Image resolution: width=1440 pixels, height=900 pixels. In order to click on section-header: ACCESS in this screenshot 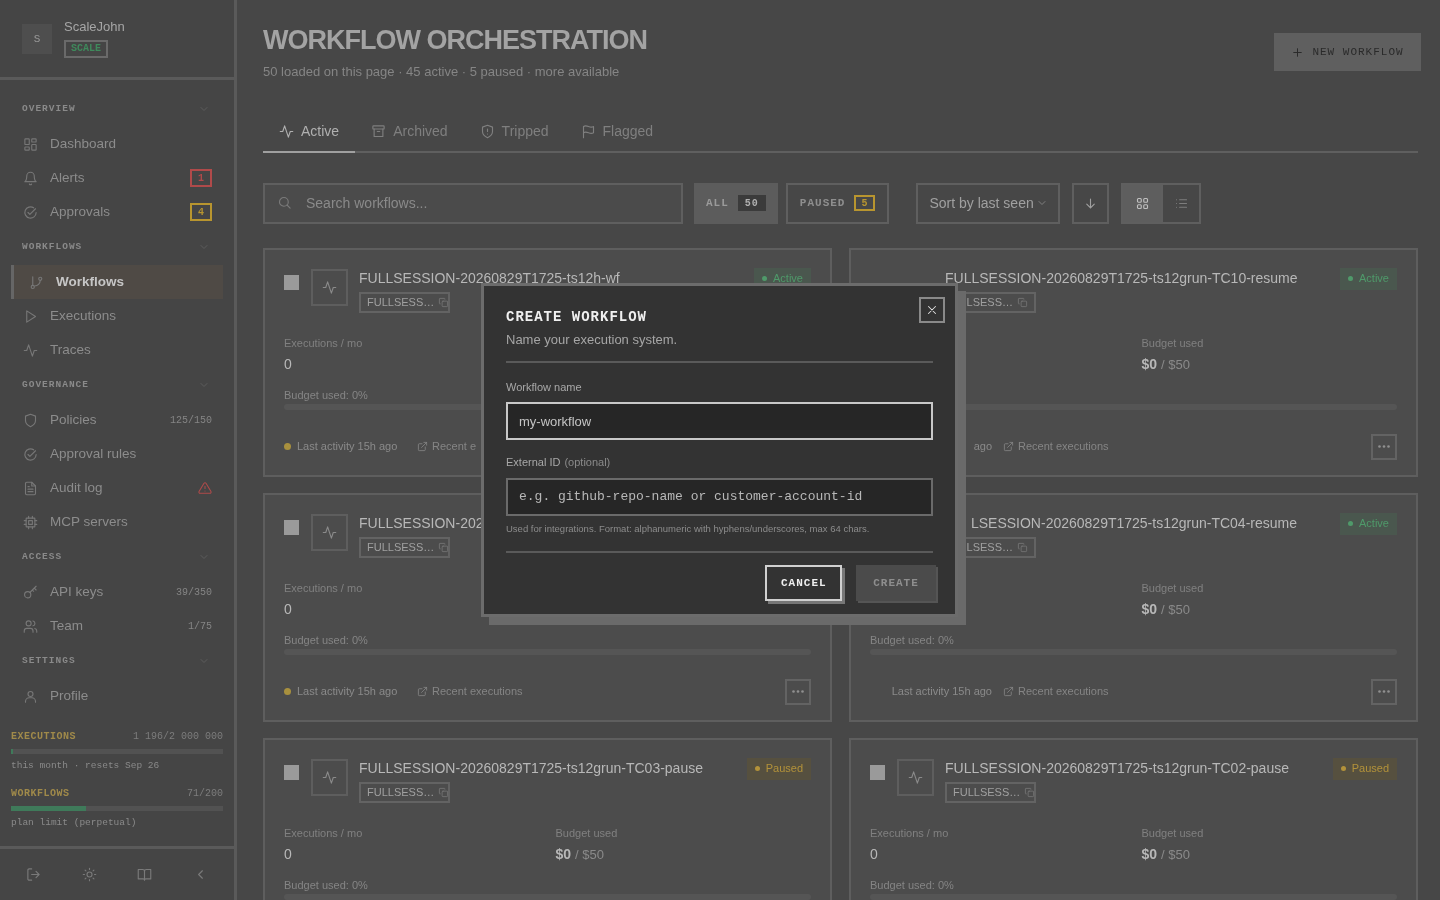, I will do `click(42, 556)`.